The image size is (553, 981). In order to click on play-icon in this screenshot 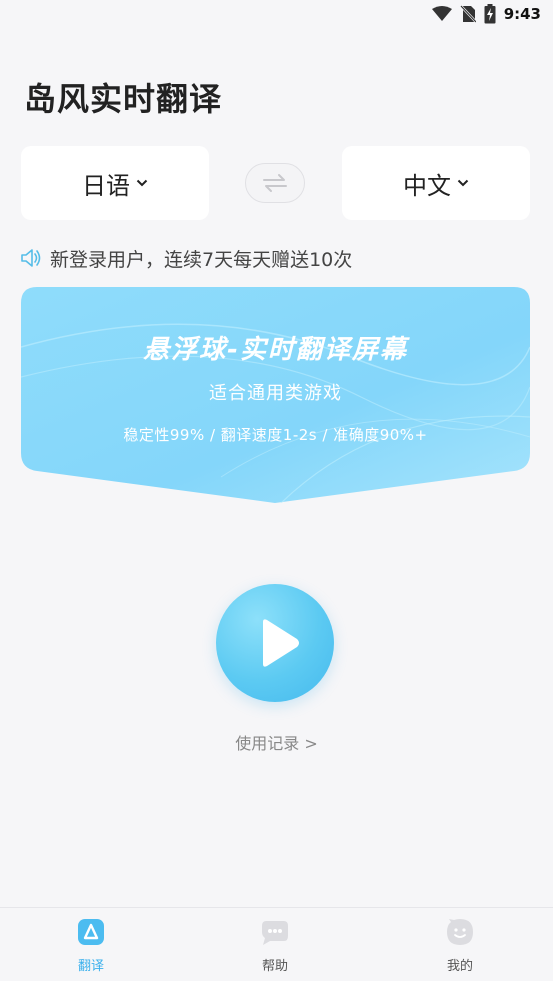, I will do `click(281, 643)`.